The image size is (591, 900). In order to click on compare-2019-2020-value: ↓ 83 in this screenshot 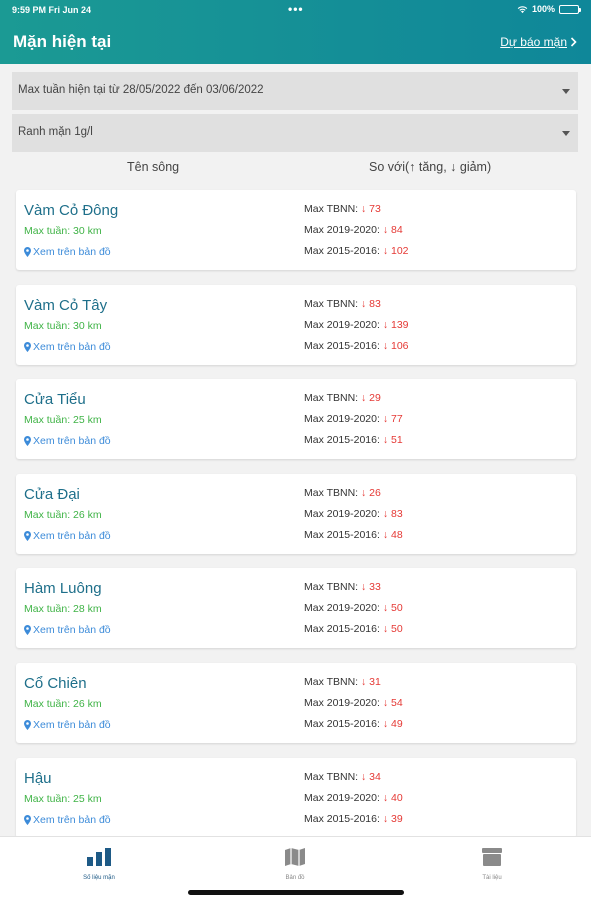, I will do `click(392, 513)`.